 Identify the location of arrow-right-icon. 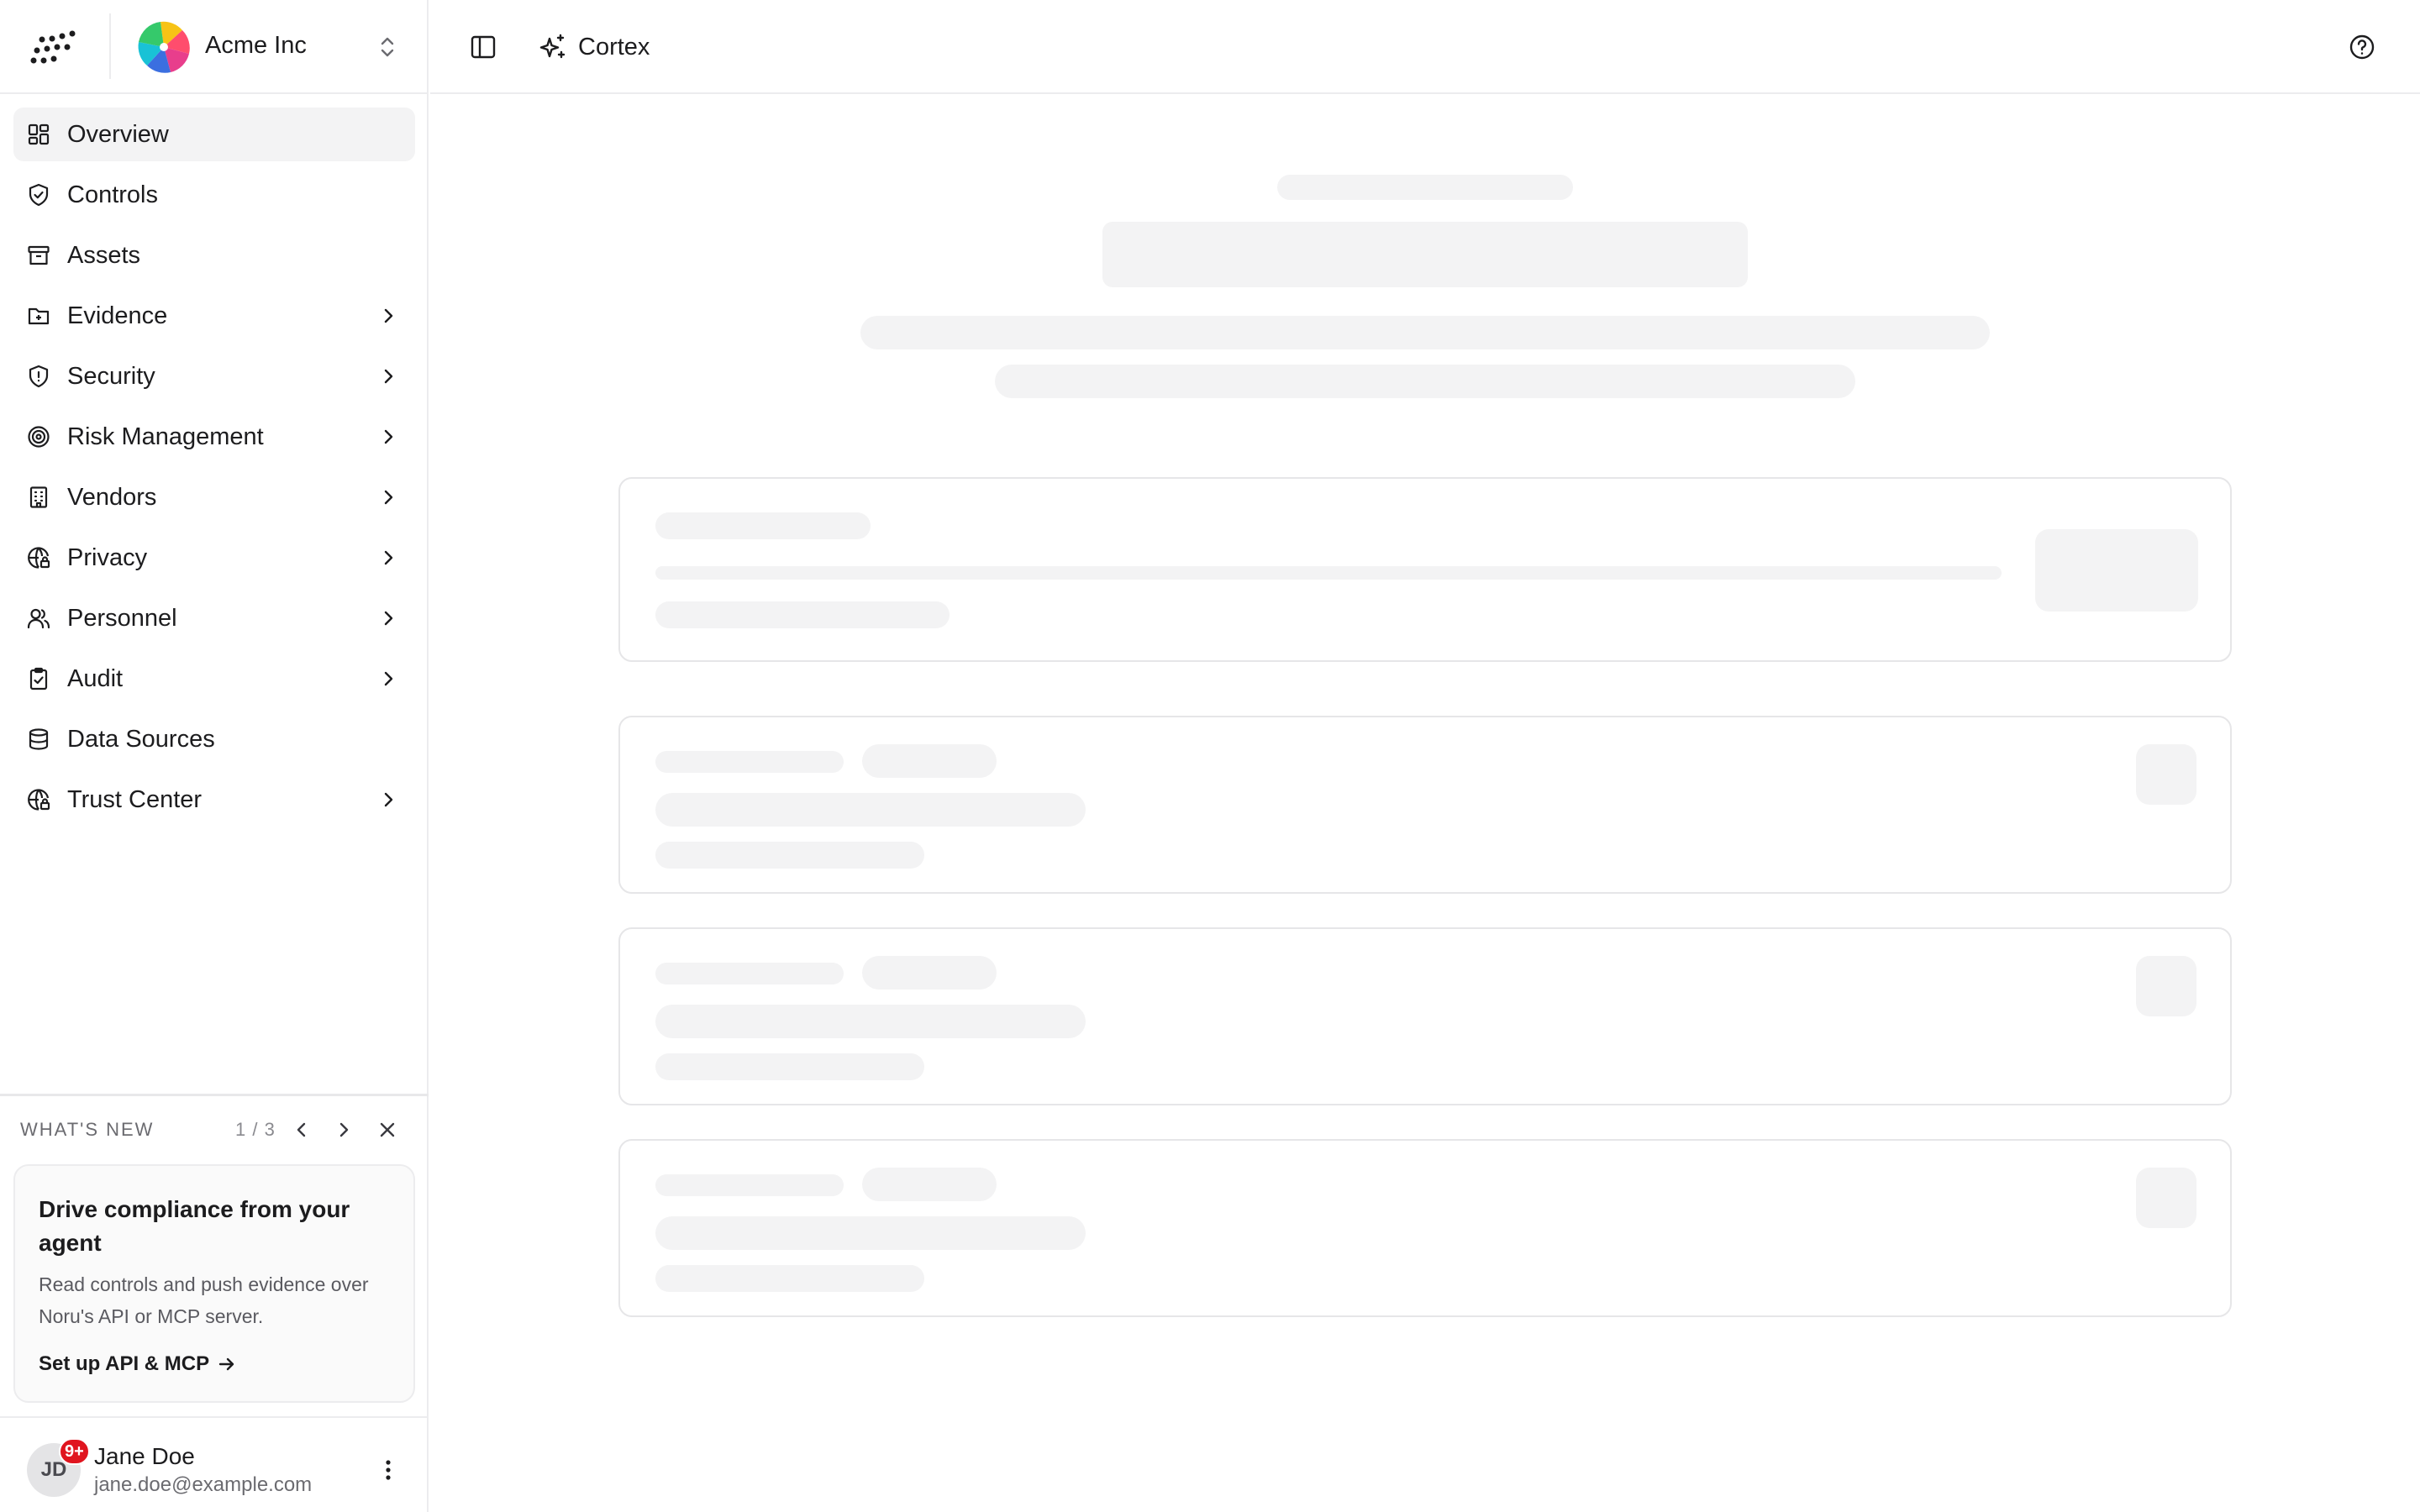
(226, 1364).